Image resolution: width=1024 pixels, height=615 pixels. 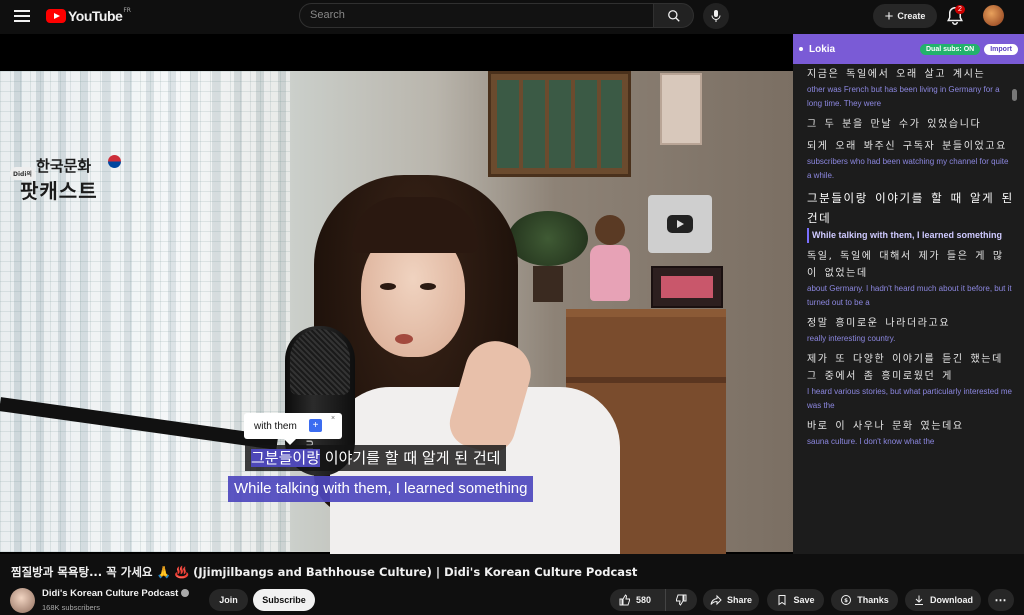 What do you see at coordinates (428, 286) in the screenshot?
I see `person-eye-right` at bounding box center [428, 286].